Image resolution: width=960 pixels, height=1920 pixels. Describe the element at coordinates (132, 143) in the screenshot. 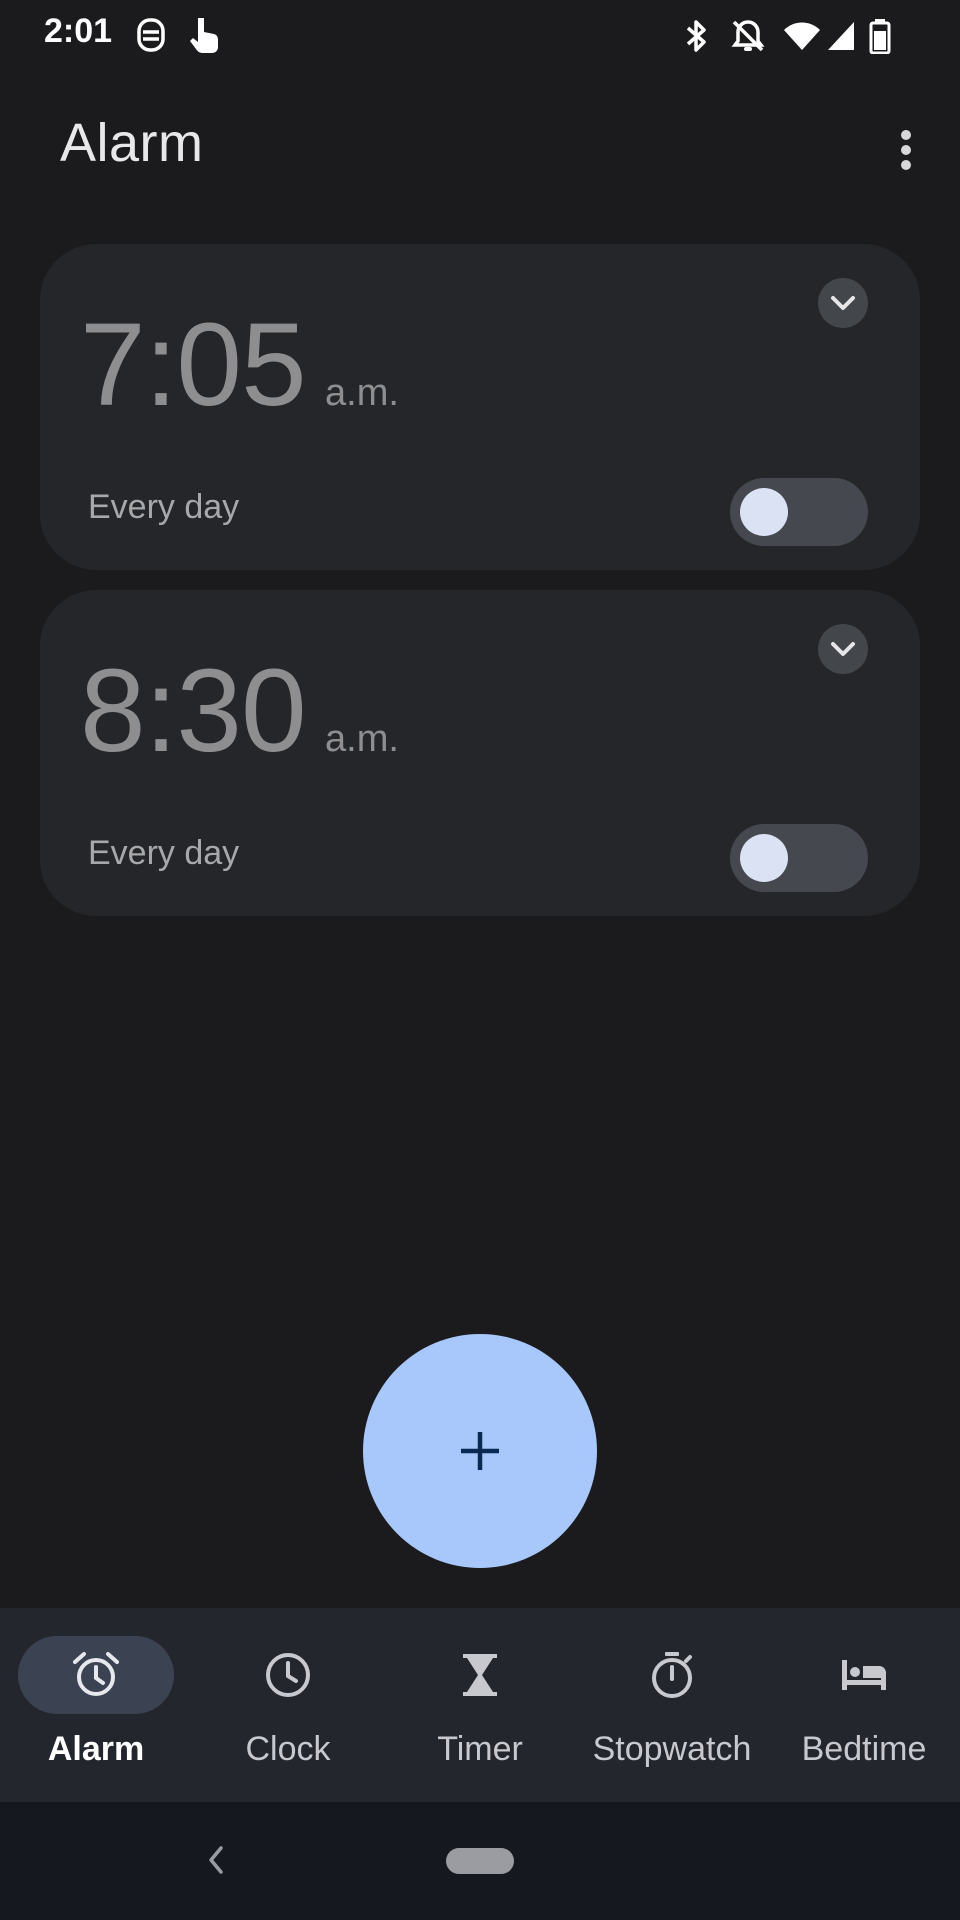

I see `page-title: Alarm` at that location.